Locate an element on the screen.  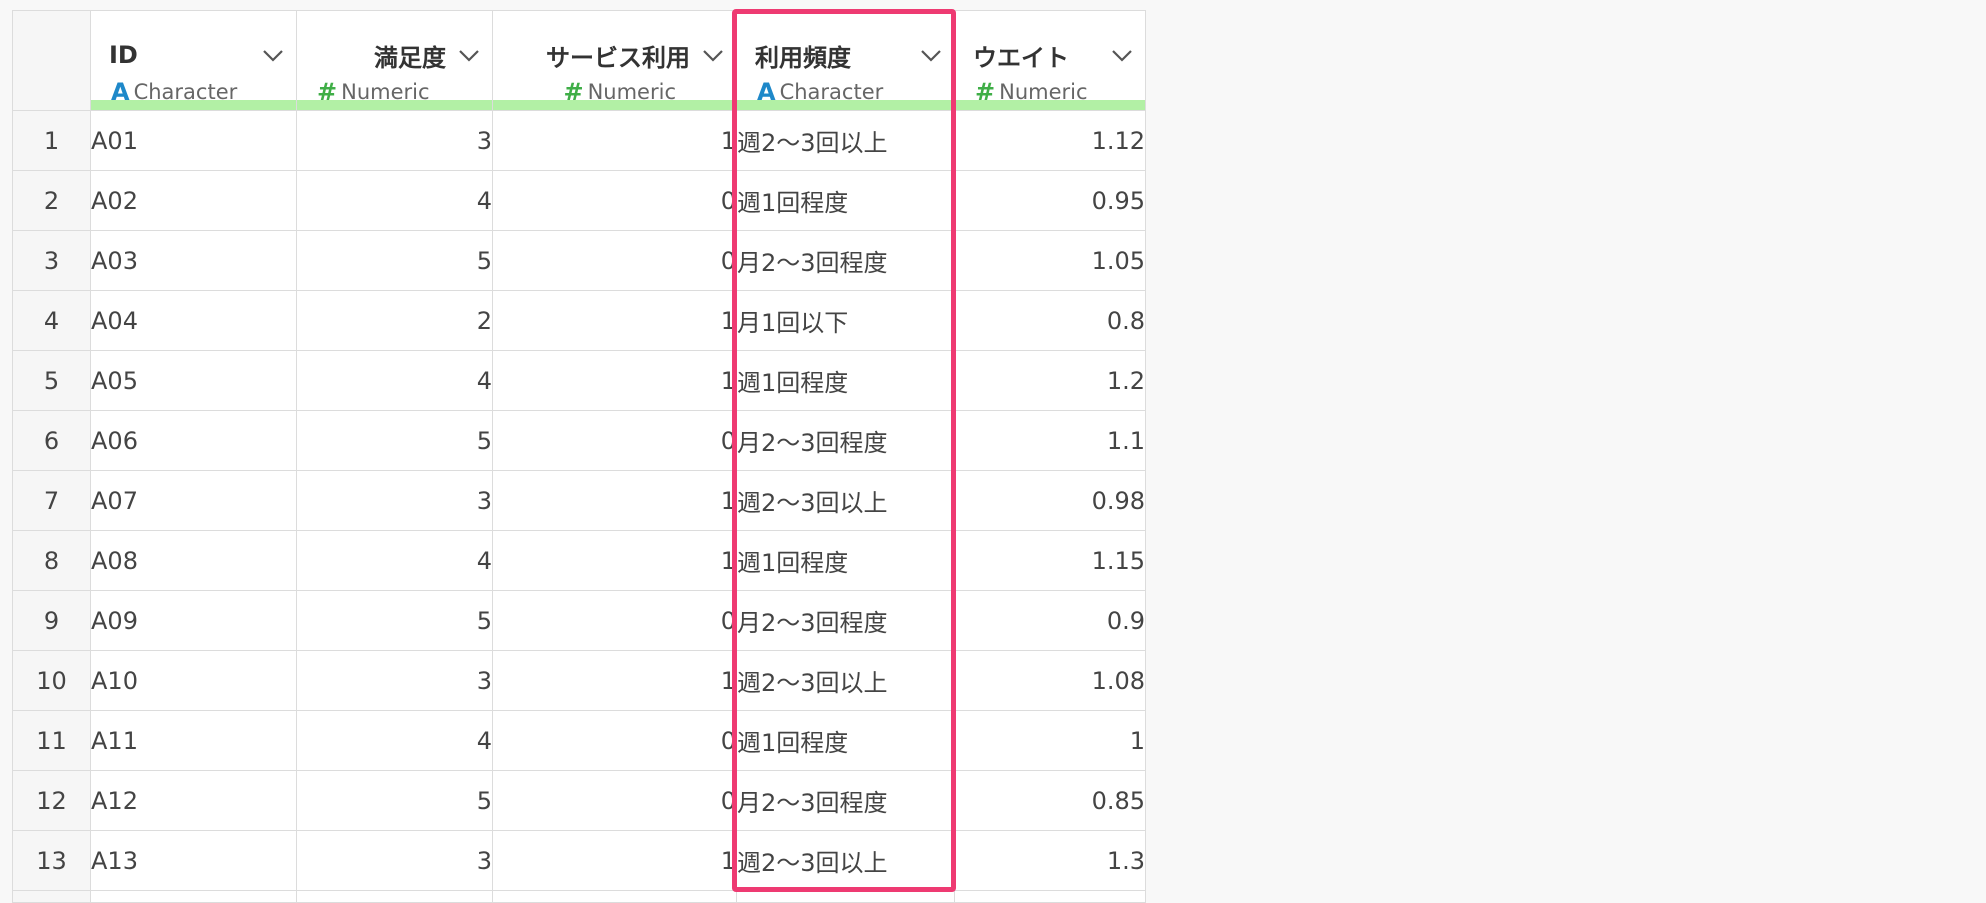
cell-weight: 0.9 is located at coordinates (1050, 620).